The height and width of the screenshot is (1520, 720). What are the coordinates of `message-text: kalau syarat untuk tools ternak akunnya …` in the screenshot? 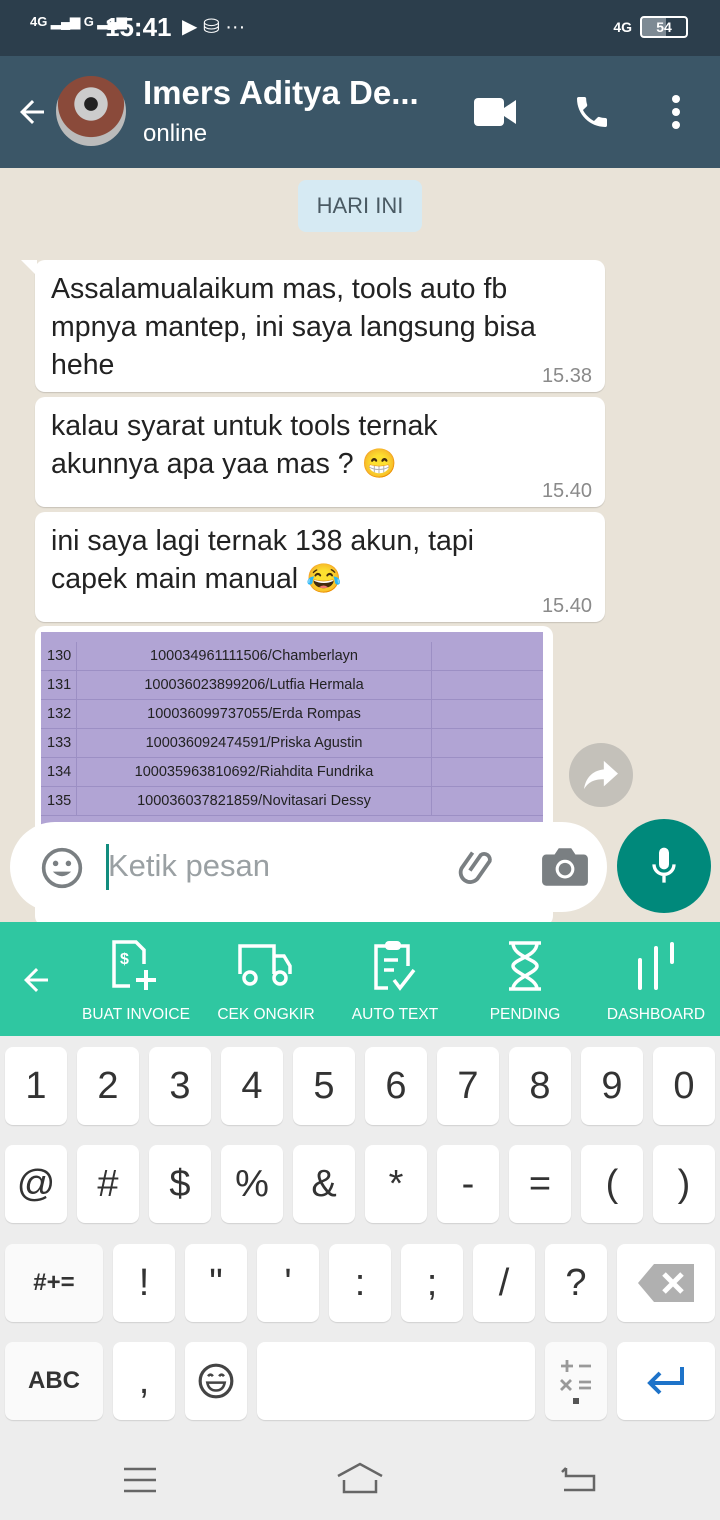 It's located at (244, 445).